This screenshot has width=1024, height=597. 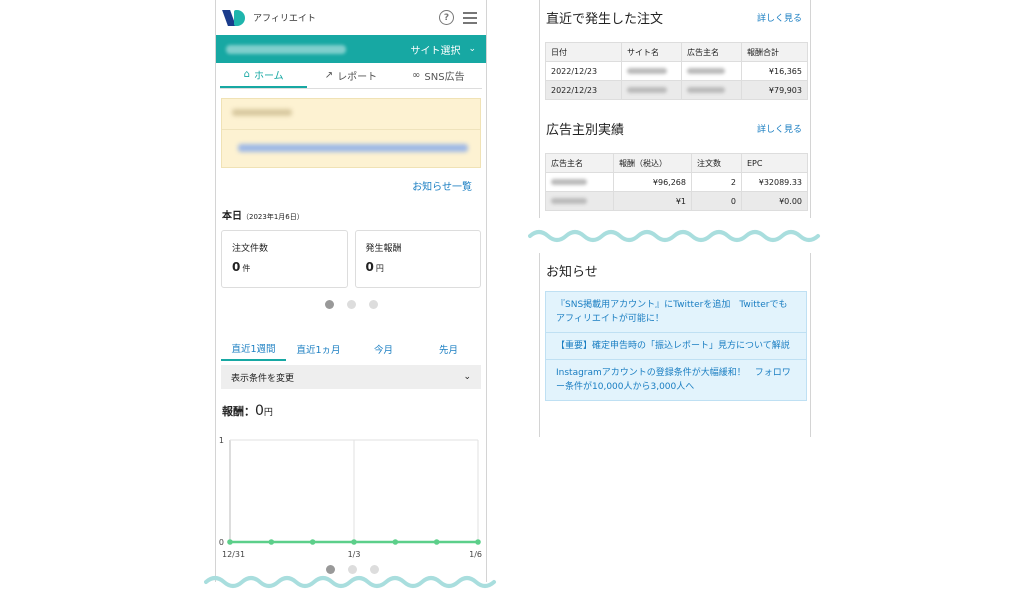 I want to click on tab-home: ⌂ ホーム, so click(x=264, y=75).